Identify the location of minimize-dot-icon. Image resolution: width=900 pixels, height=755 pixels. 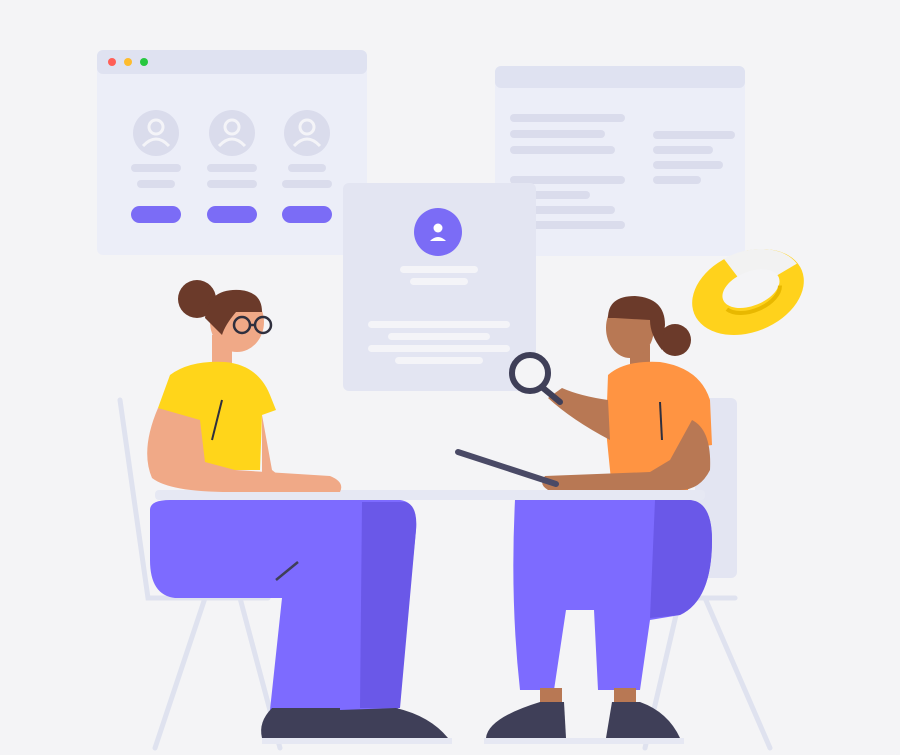
(128, 62).